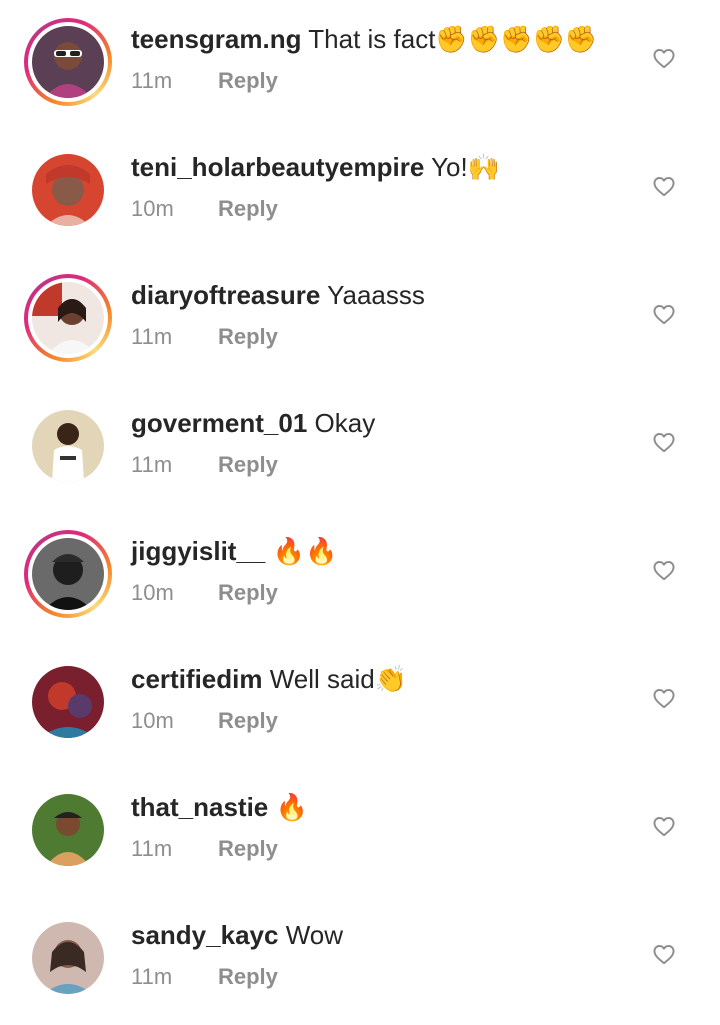 The height and width of the screenshot is (1025, 720). I want to click on comment-text: Wow, so click(314, 935).